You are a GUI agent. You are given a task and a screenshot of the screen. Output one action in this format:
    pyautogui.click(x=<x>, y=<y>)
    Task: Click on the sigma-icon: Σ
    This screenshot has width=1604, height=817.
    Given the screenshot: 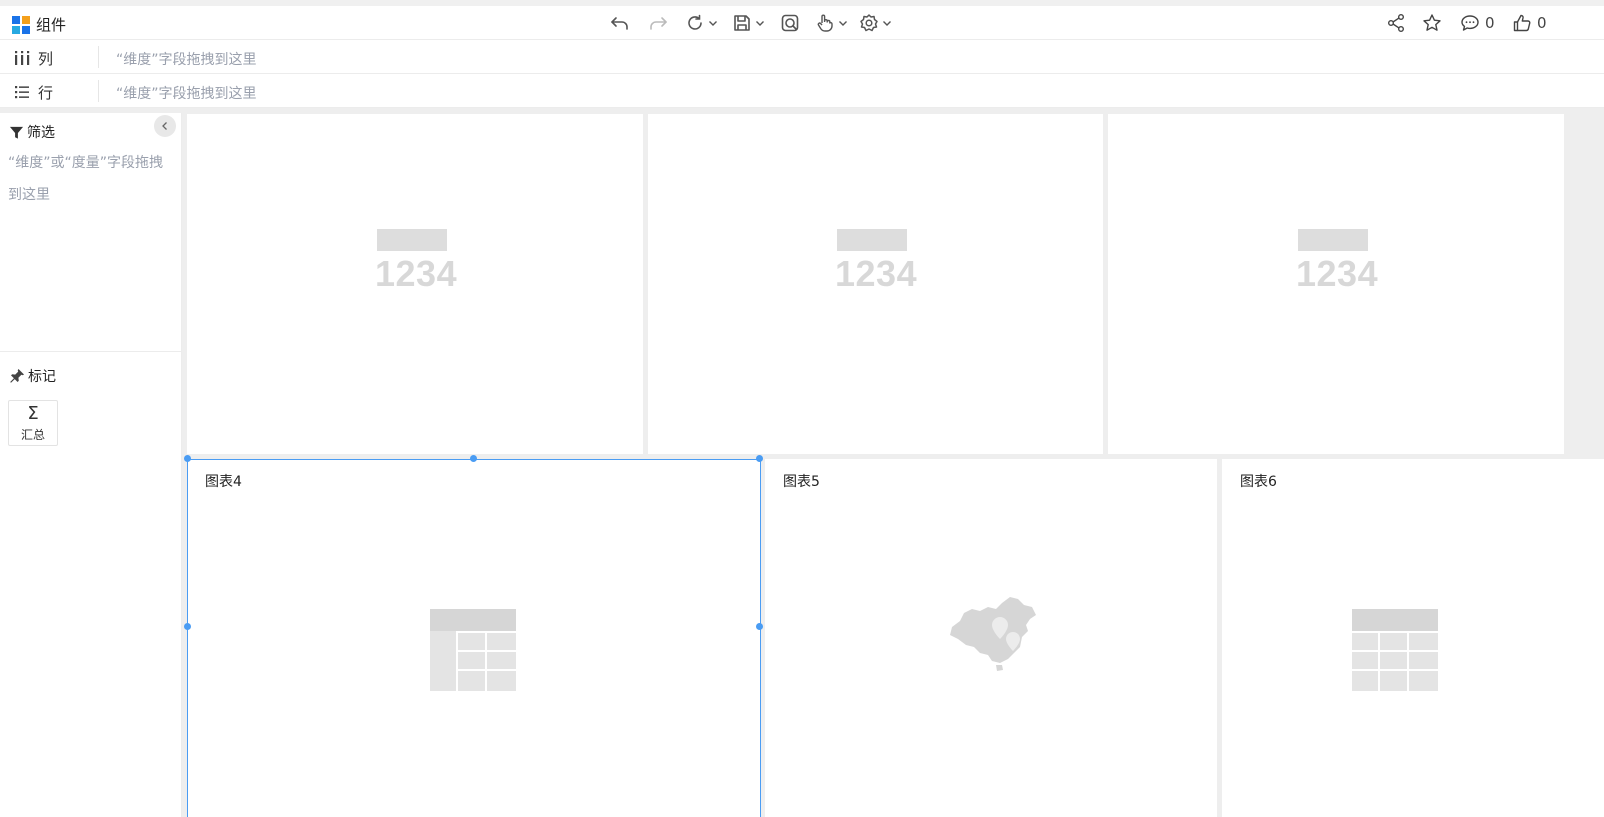 What is the action you would take?
    pyautogui.click(x=33, y=413)
    